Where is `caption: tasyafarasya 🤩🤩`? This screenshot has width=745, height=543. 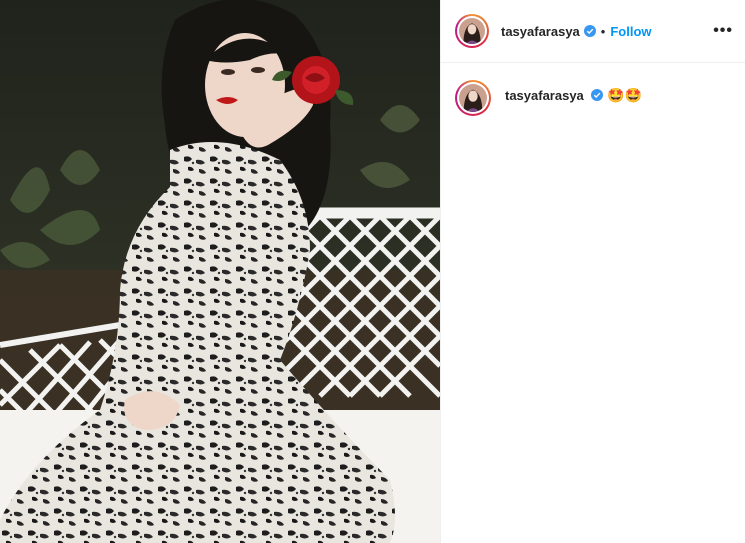
caption: tasyafarasya 🤩🤩 is located at coordinates (573, 95).